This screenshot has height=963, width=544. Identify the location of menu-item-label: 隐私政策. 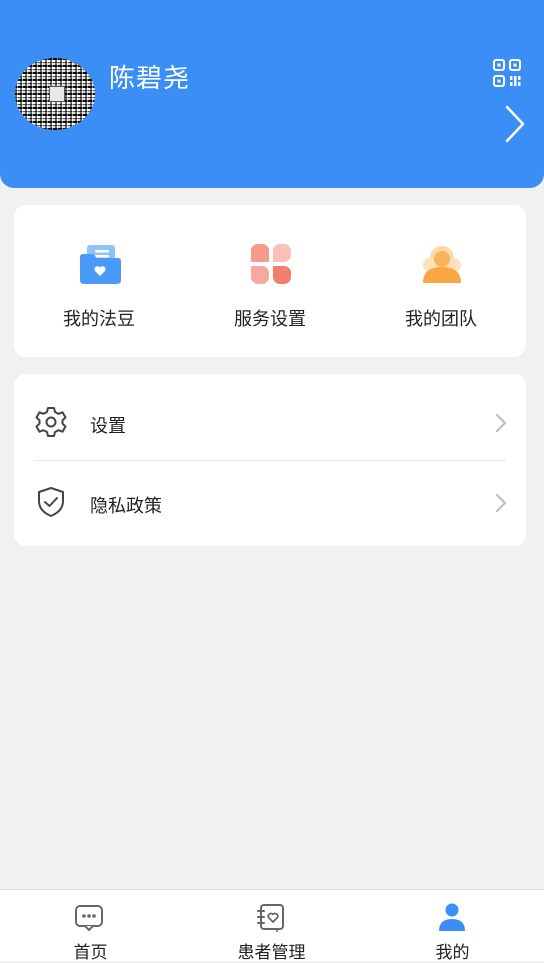
(126, 506).